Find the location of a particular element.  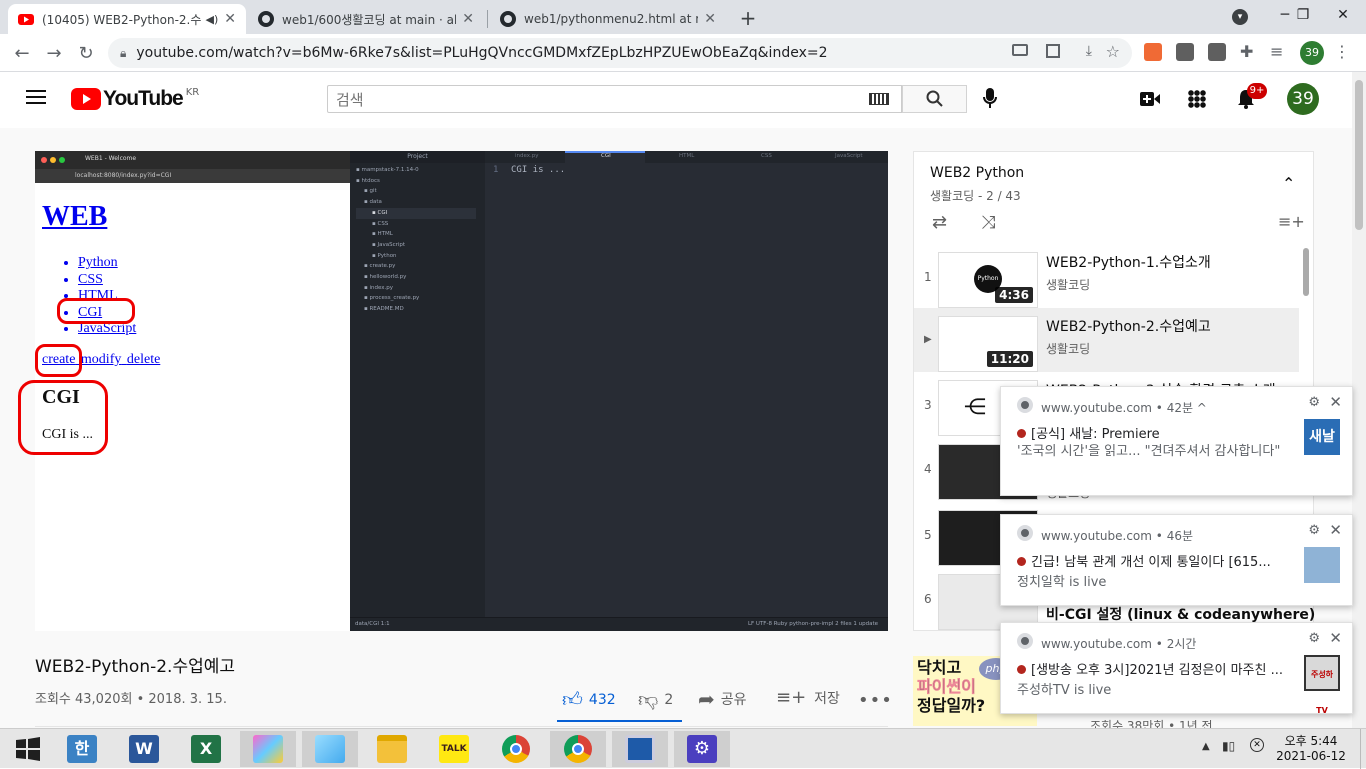

scrollbar-thumb is located at coordinates (1359, 155).